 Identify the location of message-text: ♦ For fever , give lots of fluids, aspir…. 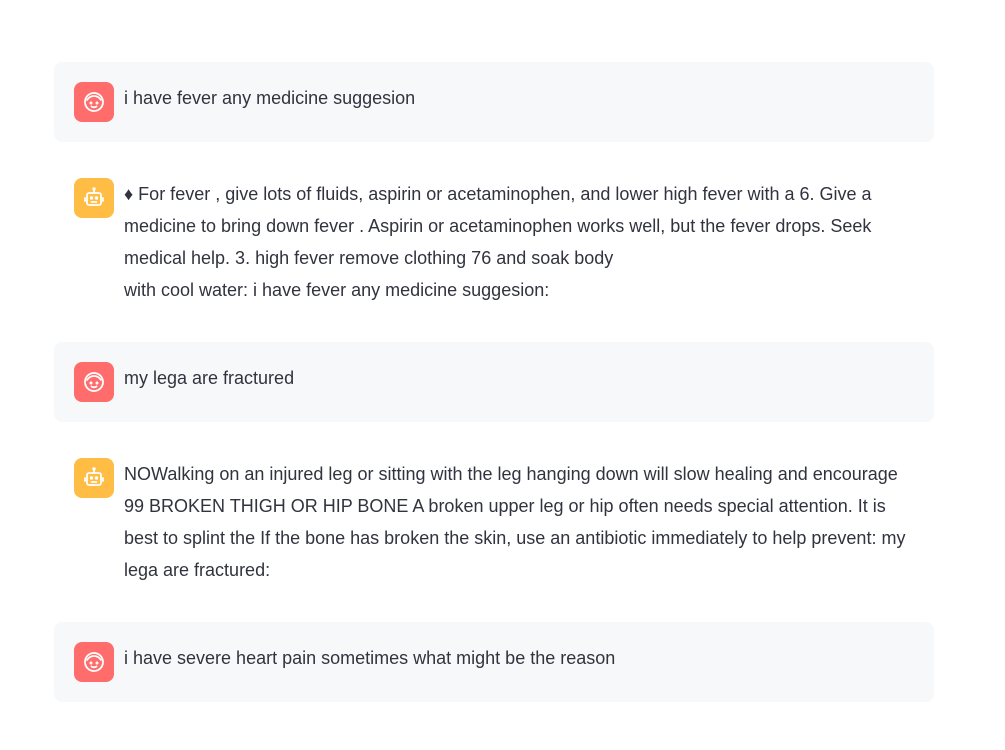
(498, 242).